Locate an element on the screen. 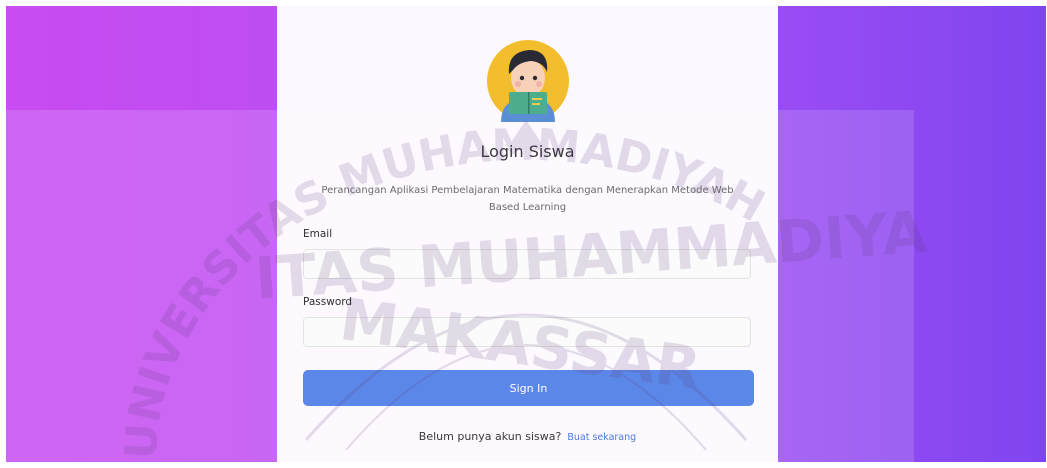  sign-in-button: Sign In is located at coordinates (528, 388).